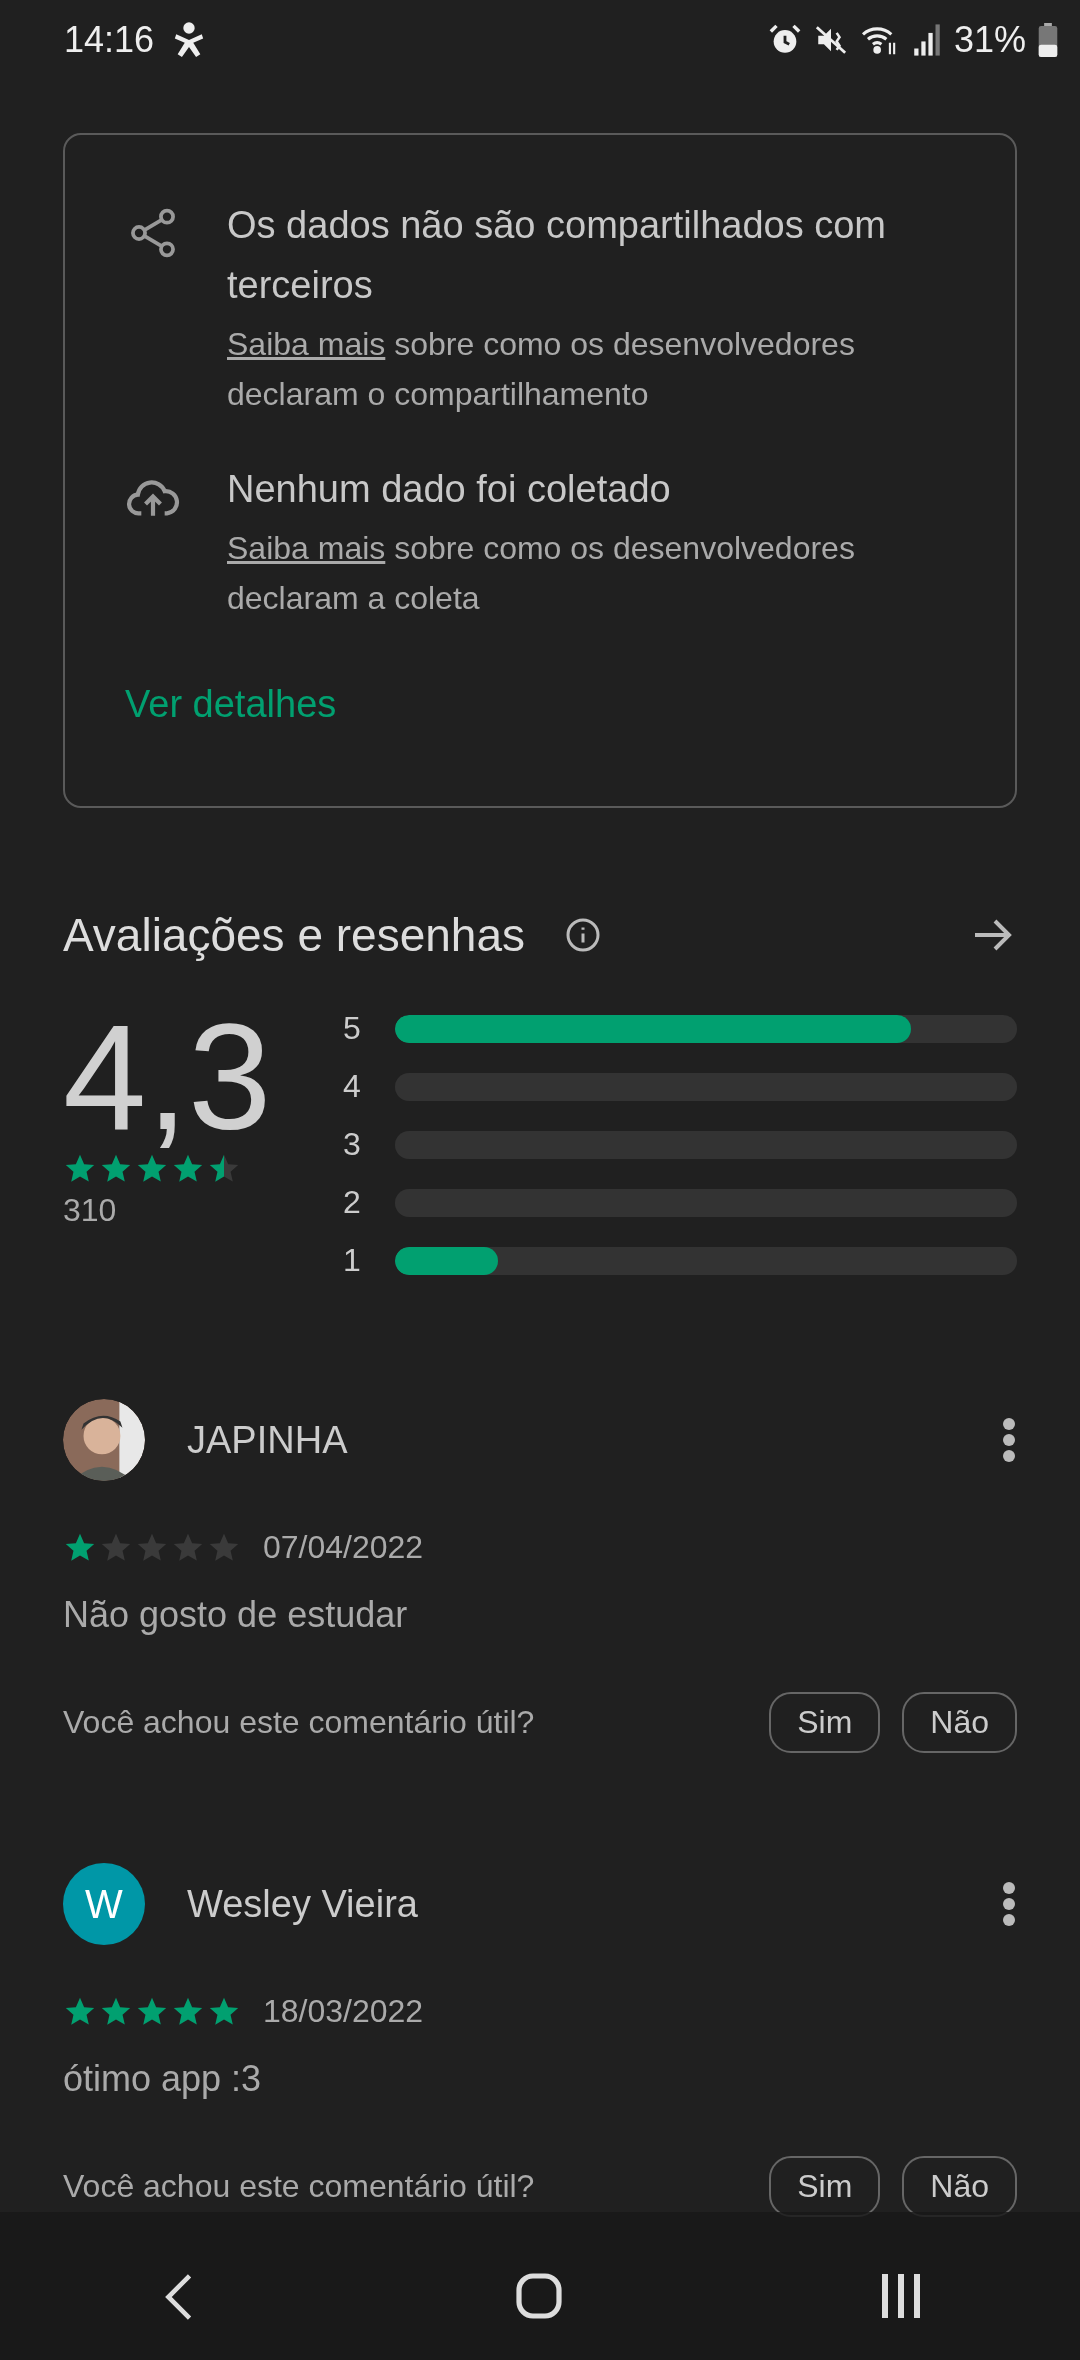 Image resolution: width=1080 pixels, height=2360 pixels. Describe the element at coordinates (959, 1722) in the screenshot. I see `vote-button: Não` at that location.